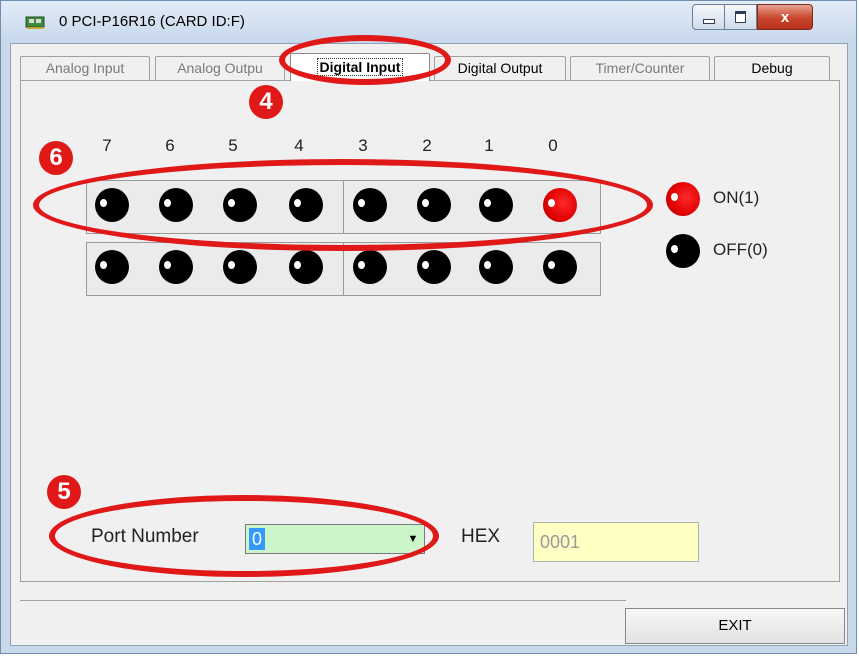 This screenshot has width=859, height=656. What do you see at coordinates (170, 145) in the screenshot?
I see `bit-label: 6` at bounding box center [170, 145].